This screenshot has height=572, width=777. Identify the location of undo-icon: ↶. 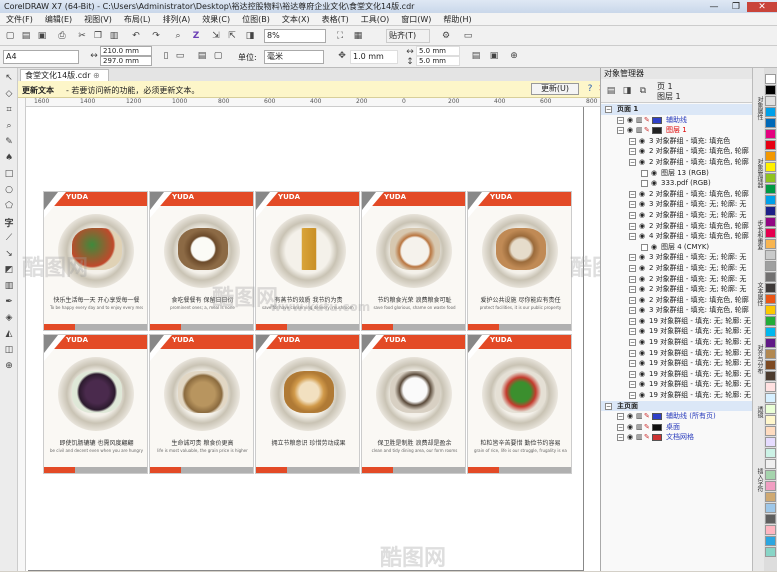
(136, 36).